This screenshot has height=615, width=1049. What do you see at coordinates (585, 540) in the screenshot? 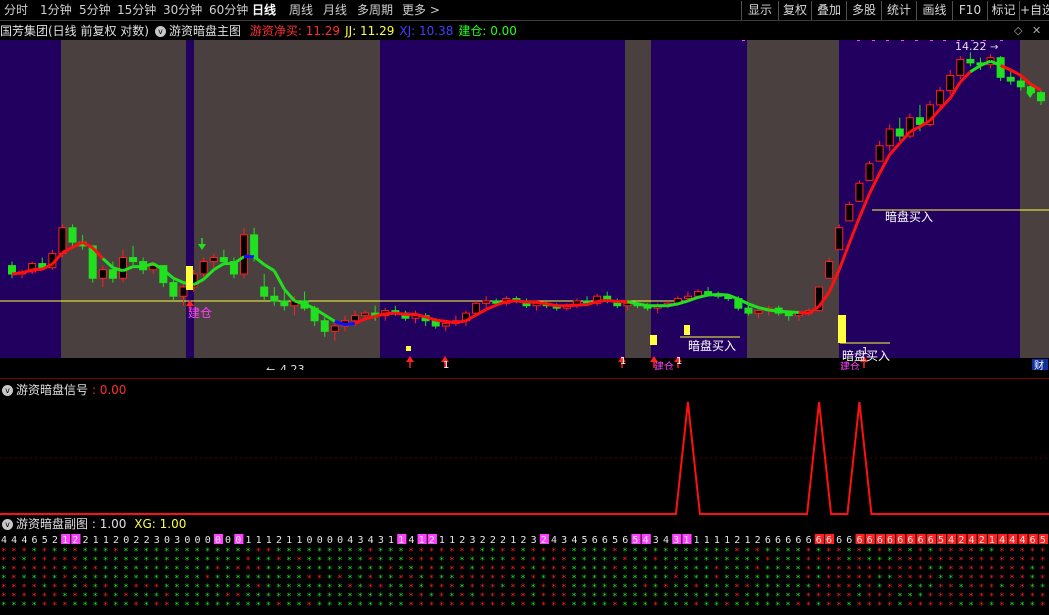
I see `digit-label: 5` at bounding box center [585, 540].